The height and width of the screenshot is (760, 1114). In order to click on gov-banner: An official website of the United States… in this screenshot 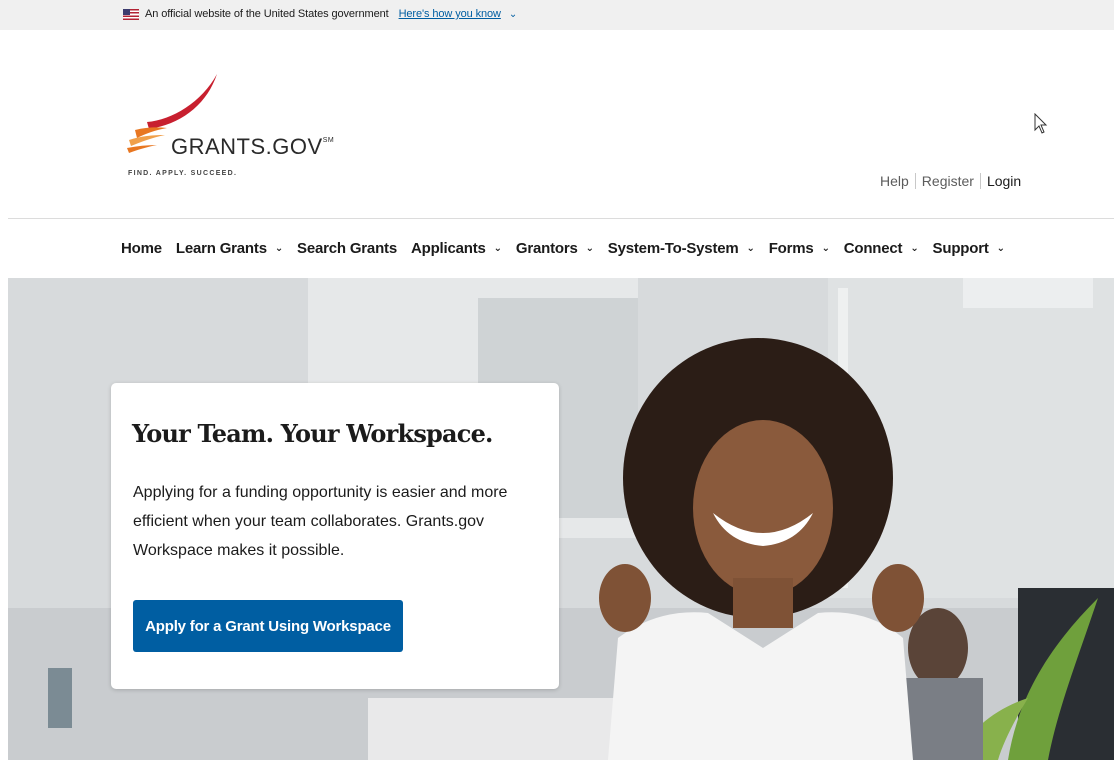, I will do `click(557, 15)`.